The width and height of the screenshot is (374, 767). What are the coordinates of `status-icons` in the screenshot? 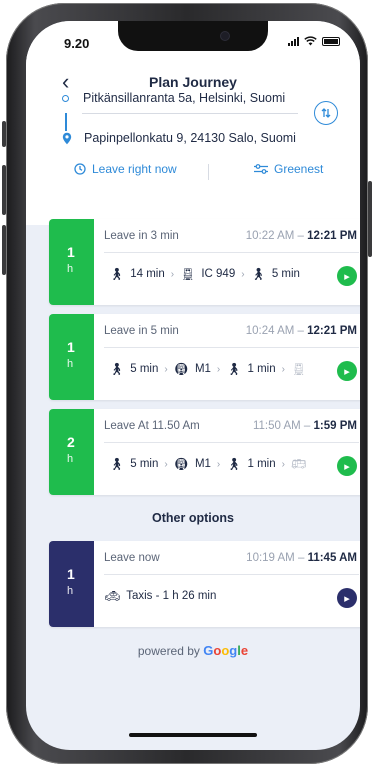 It's located at (314, 41).